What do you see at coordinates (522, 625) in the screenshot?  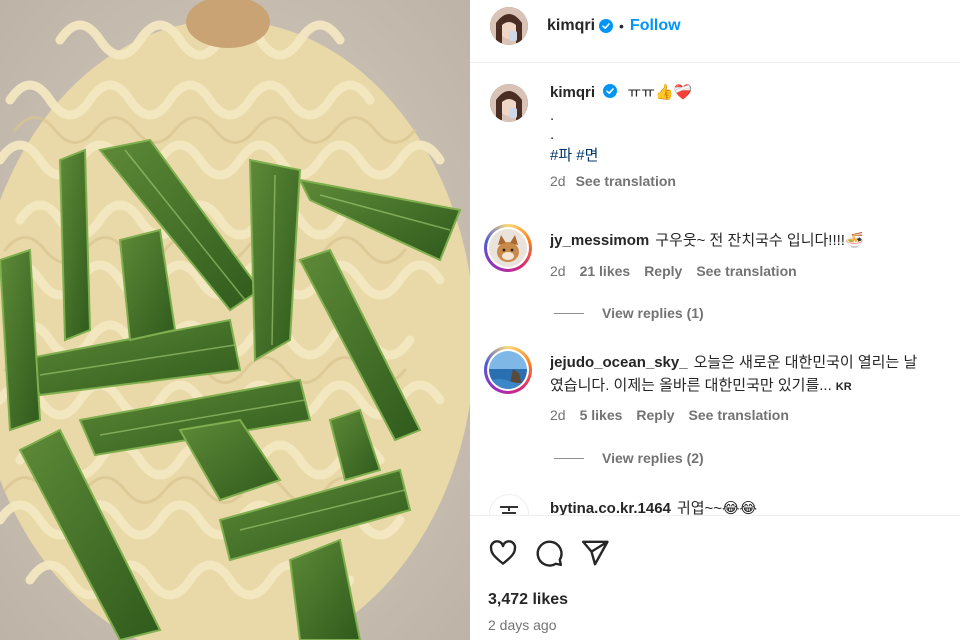 I see `post-timestamp: 2 days ago` at bounding box center [522, 625].